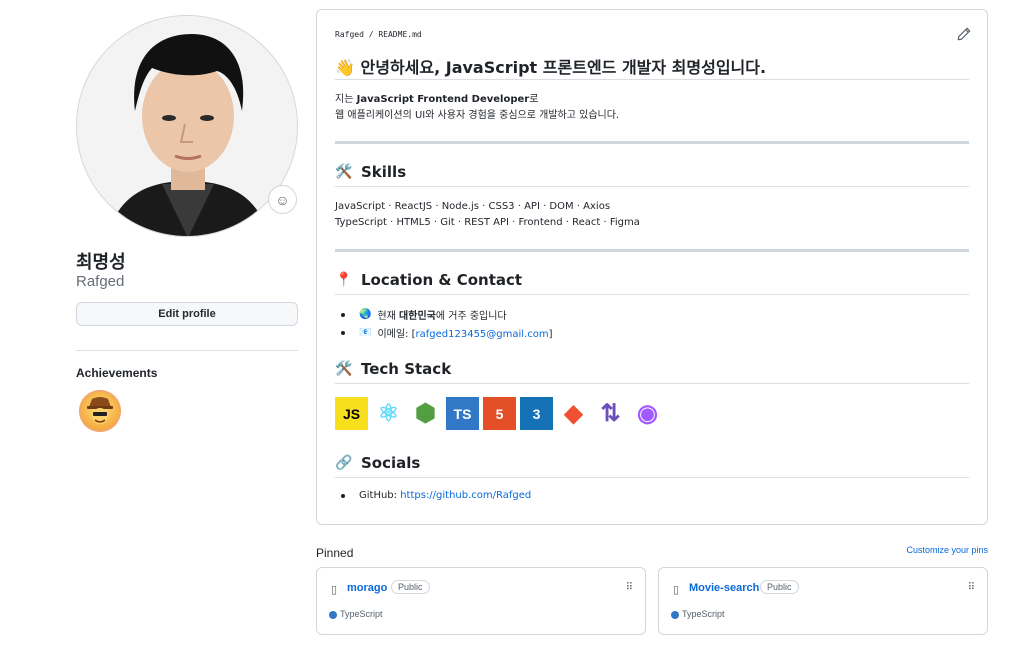 The width and height of the screenshot is (1016, 654). Describe the element at coordinates (335, 553) in the screenshot. I see `pinned-title: Pinned` at that location.